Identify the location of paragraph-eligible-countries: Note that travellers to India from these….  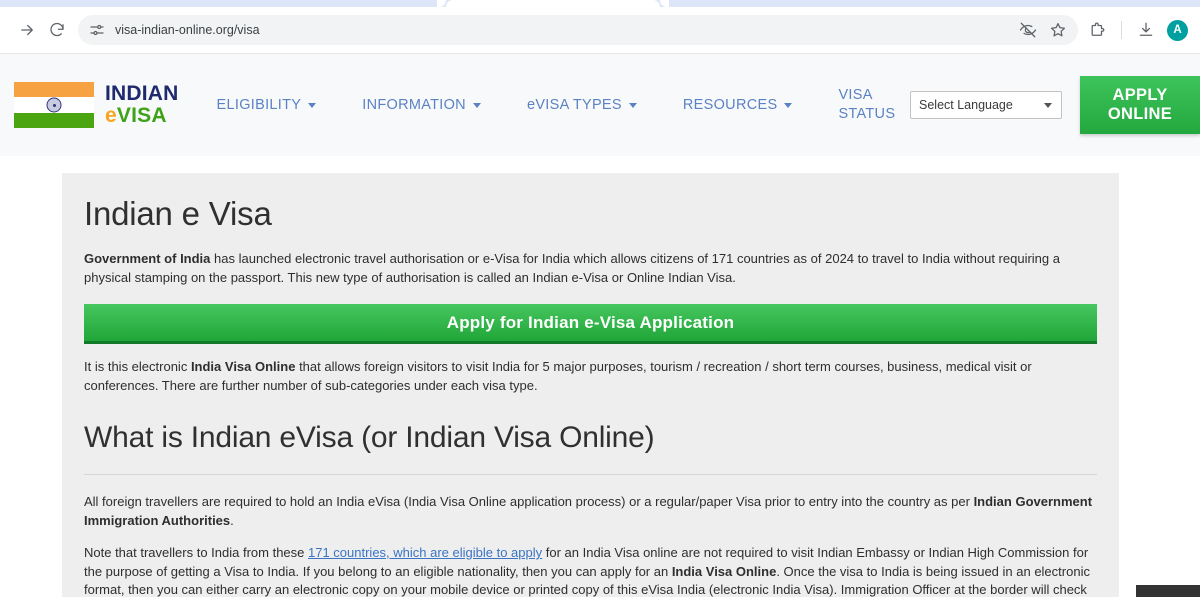
(590, 570).